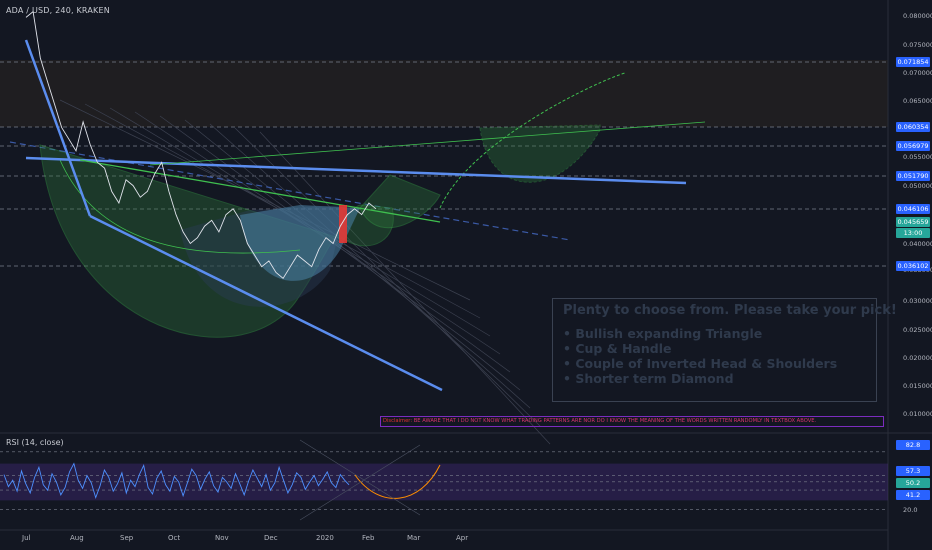 The height and width of the screenshot is (550, 932). Describe the element at coordinates (444, 93) in the screenshot. I see `resistance-zone` at that location.